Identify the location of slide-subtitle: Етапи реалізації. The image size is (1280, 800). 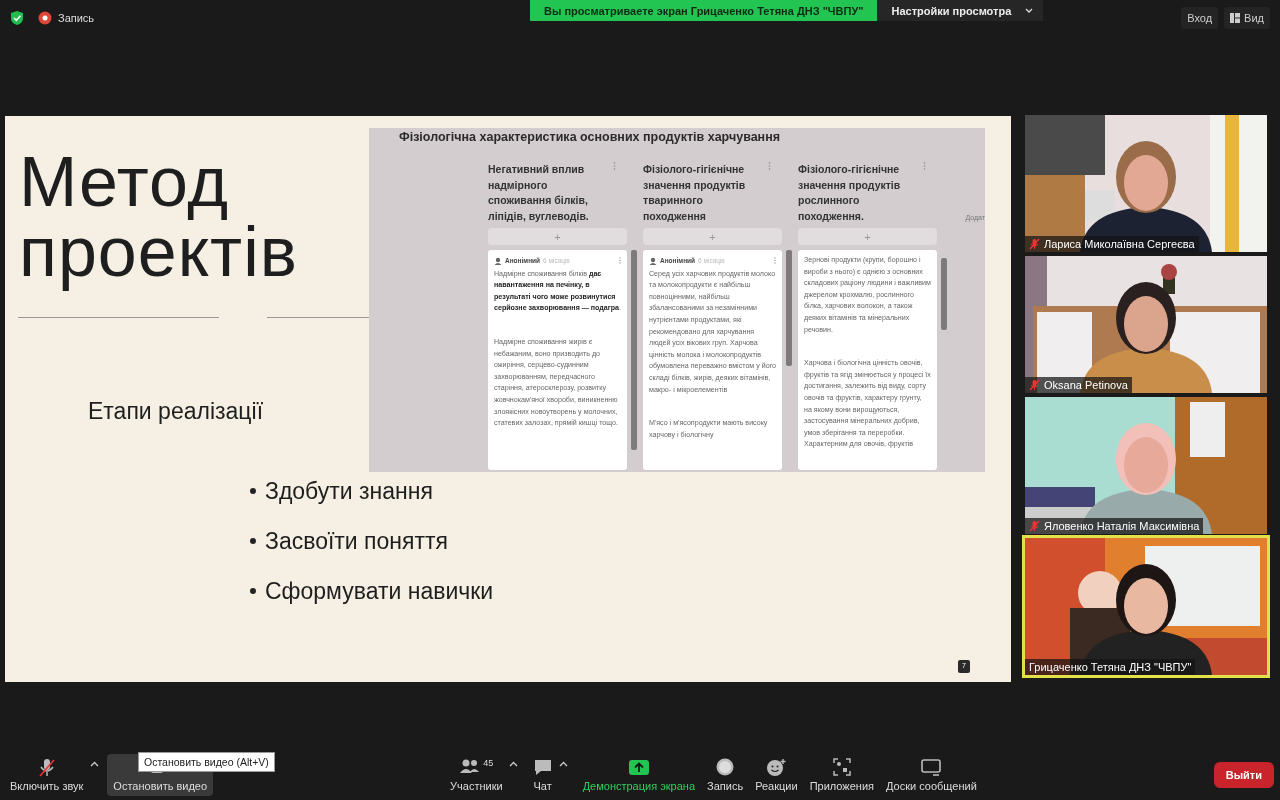
(175, 411).